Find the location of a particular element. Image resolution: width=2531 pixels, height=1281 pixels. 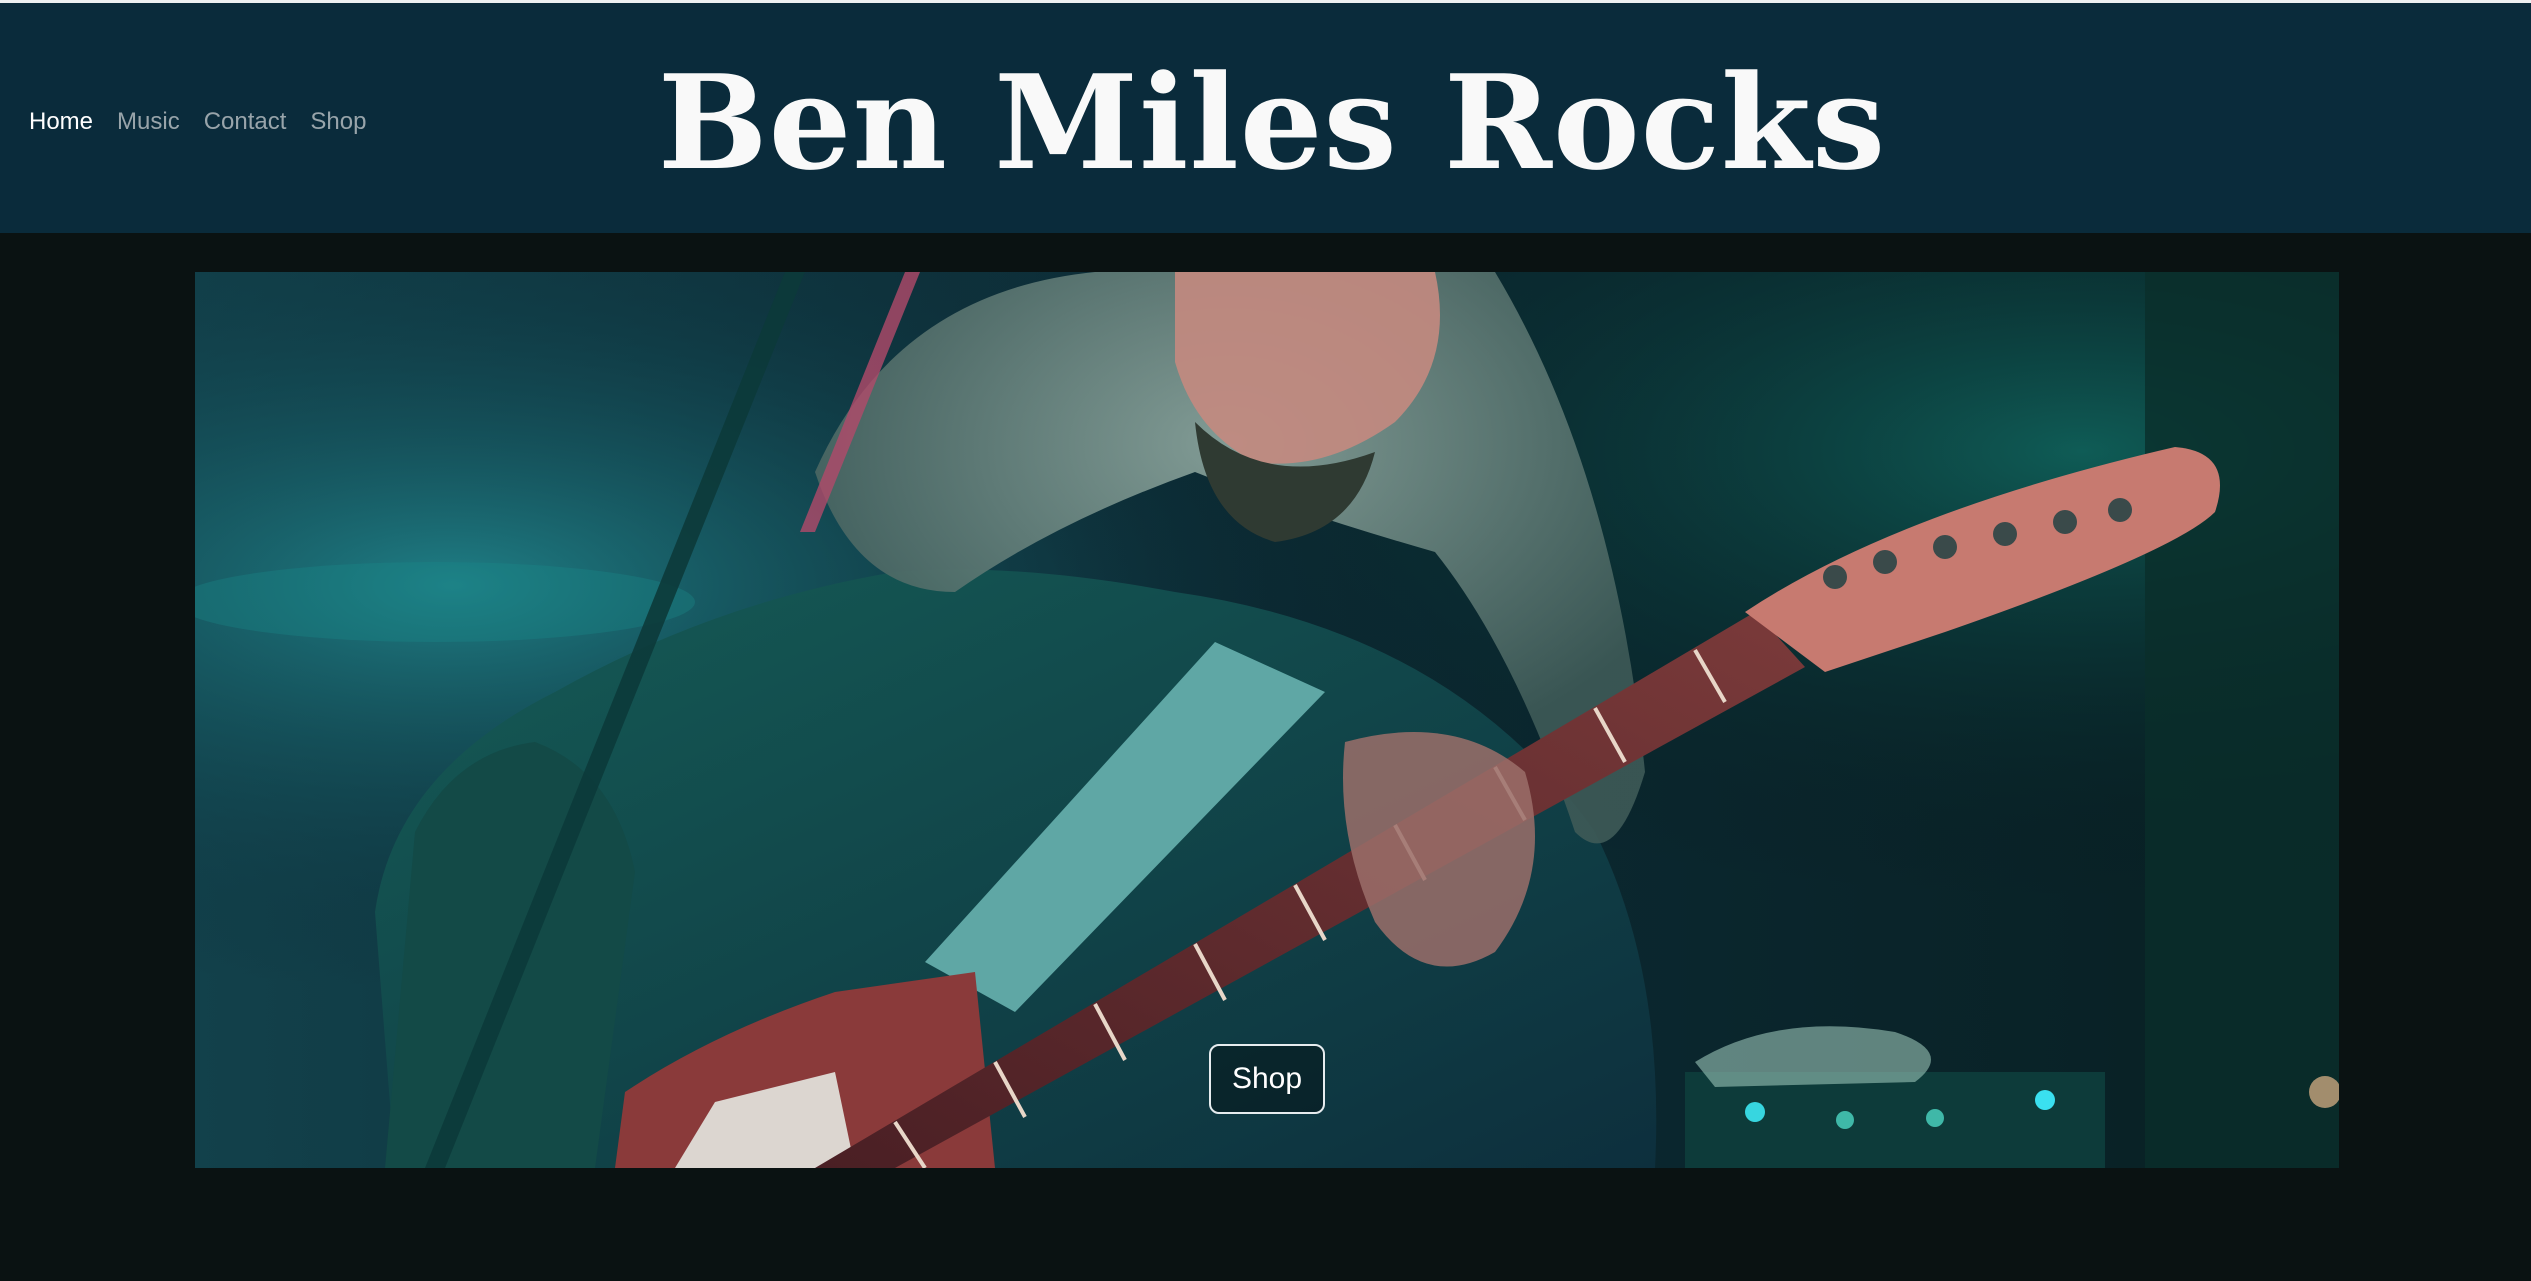

nav-item-music: Music is located at coordinates (148, 122).